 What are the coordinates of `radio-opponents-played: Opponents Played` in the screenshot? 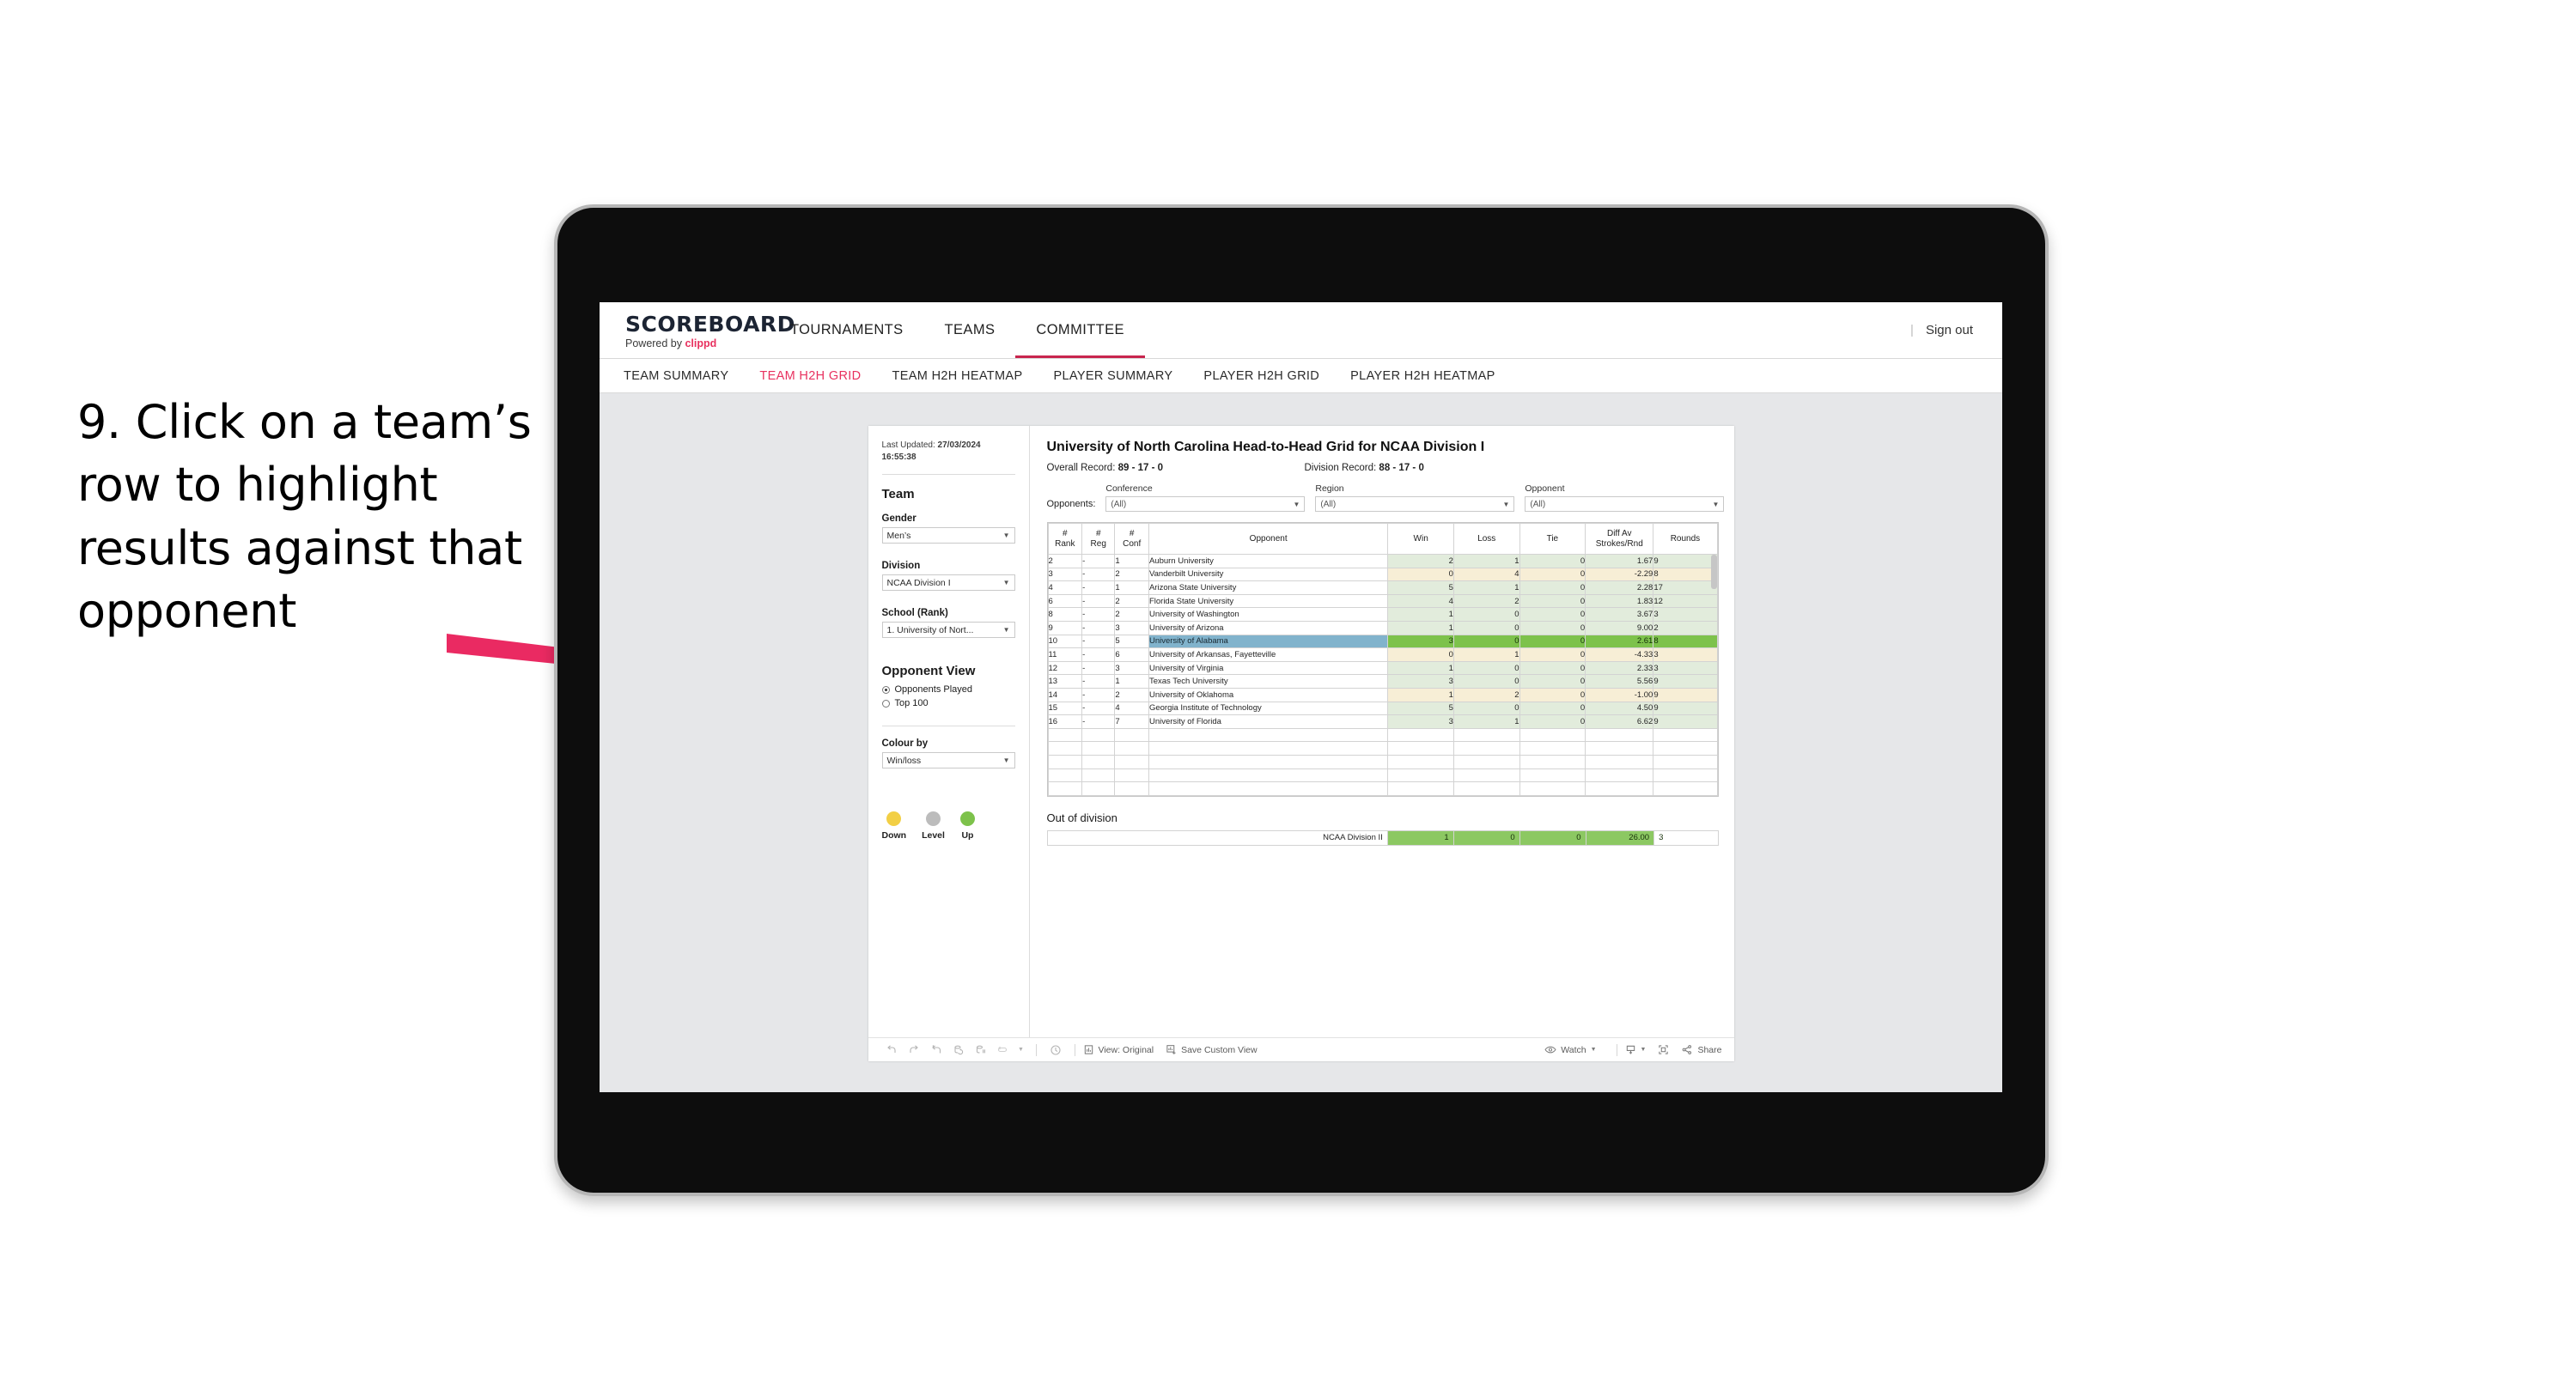 It's located at (948, 689).